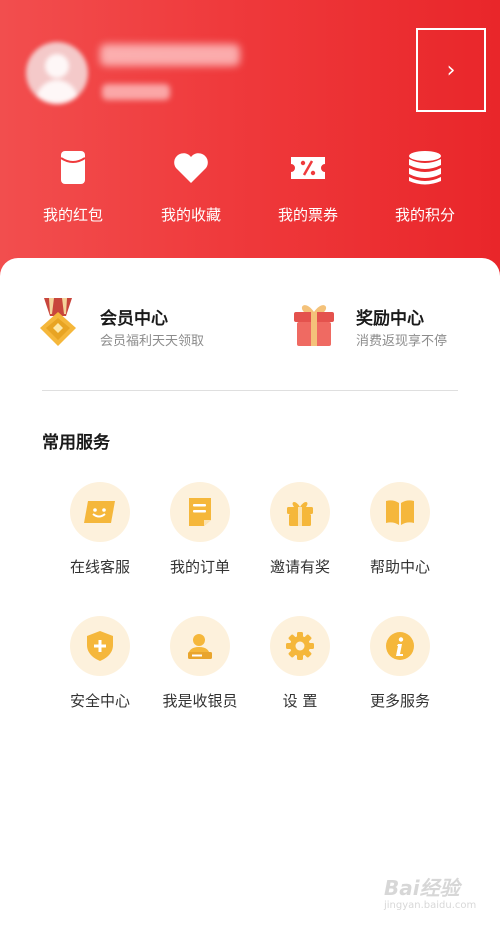  What do you see at coordinates (399, 567) in the screenshot?
I see `service-label: 帮助中心` at bounding box center [399, 567].